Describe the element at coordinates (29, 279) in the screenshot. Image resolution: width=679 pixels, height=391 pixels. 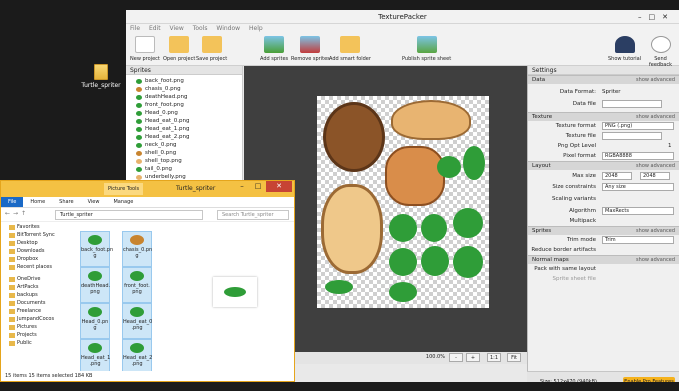
I see `nav-label: OneDrive` at that location.